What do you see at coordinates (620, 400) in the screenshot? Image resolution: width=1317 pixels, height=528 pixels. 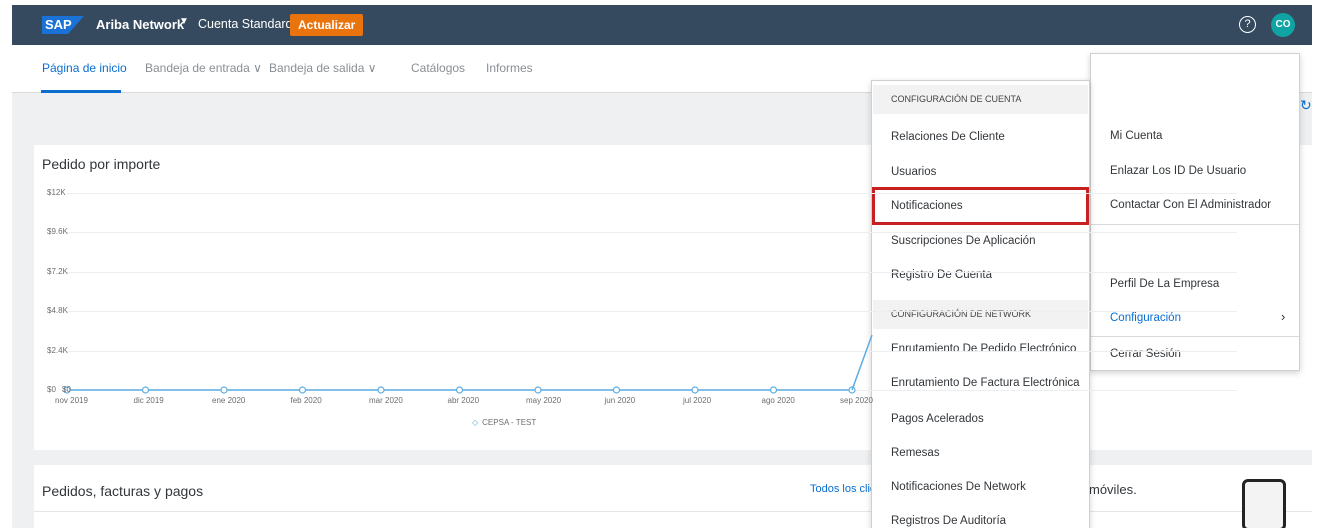 I see `x-tick-label: jun 2020` at bounding box center [620, 400].